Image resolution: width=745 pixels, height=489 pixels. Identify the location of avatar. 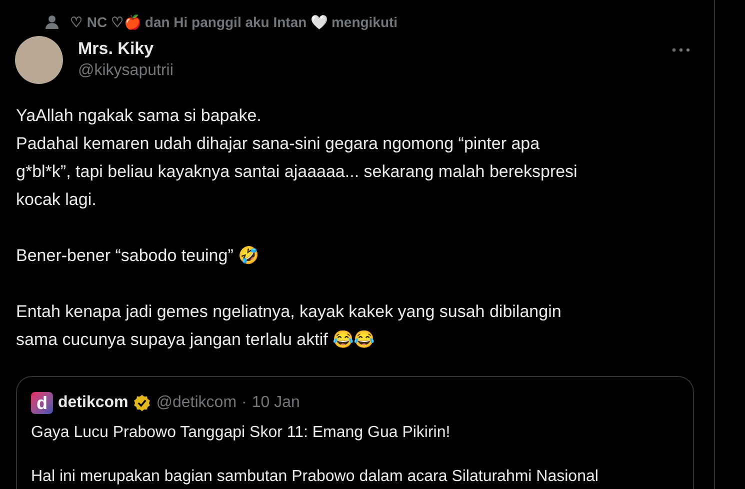
(39, 60).